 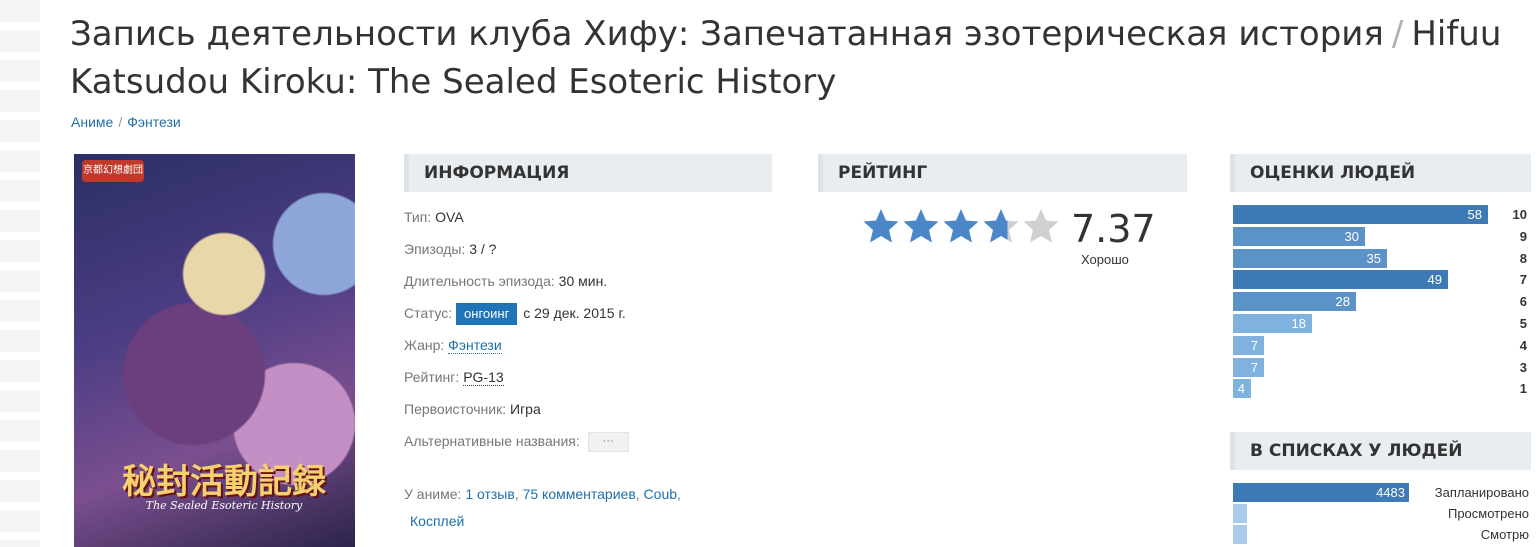 I want to click on score-label: 9, so click(x=1523, y=236).